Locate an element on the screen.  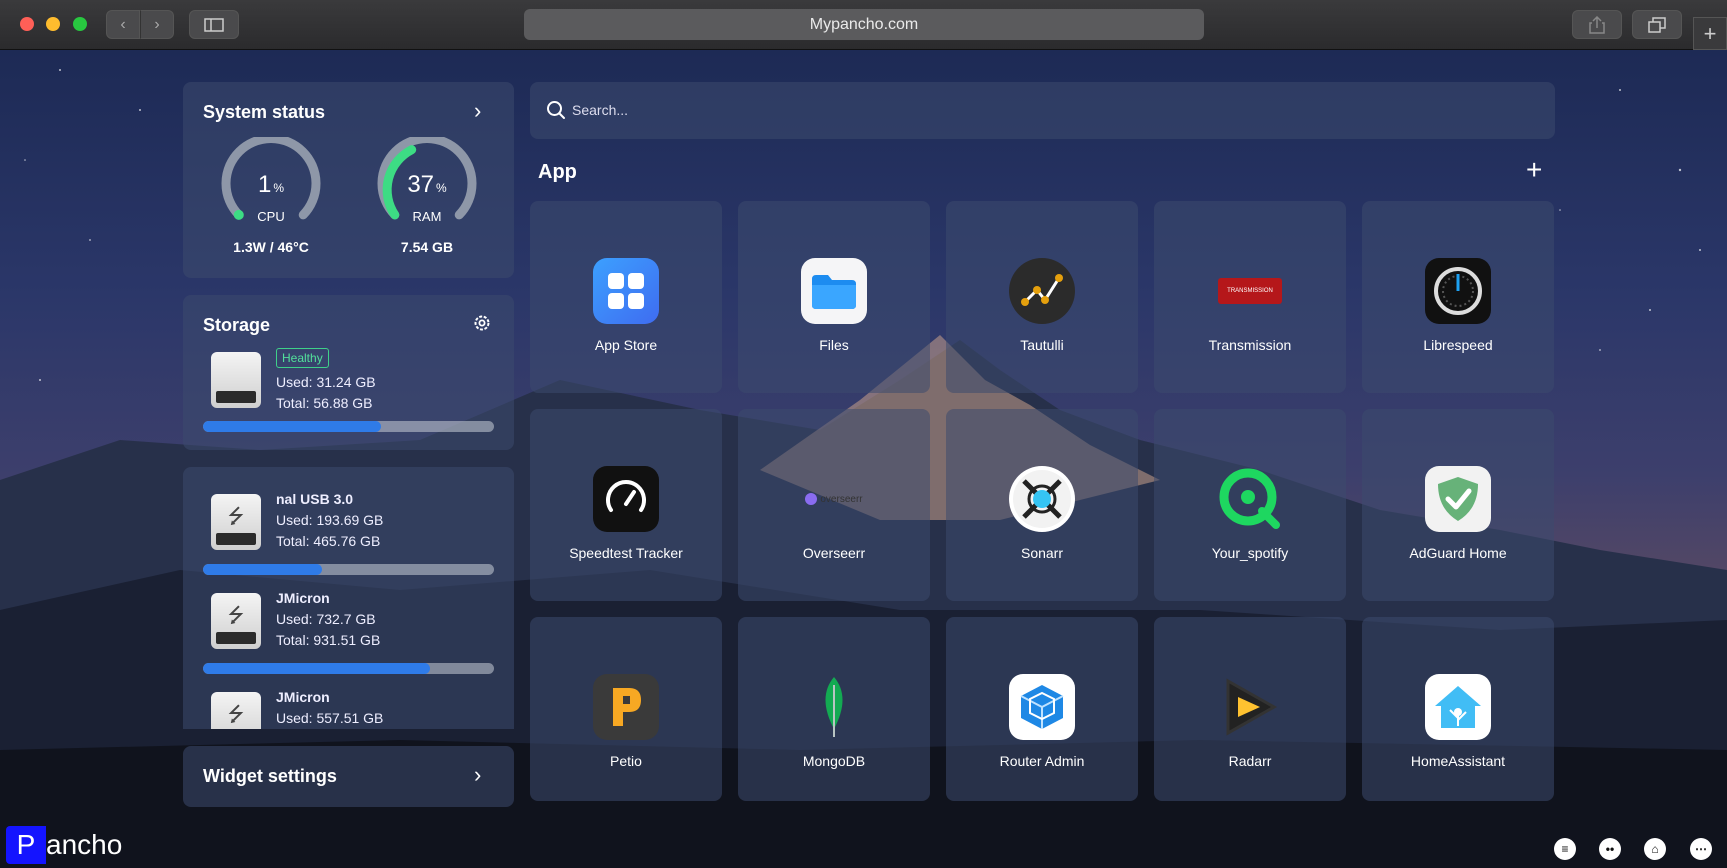
hard-drive-icon is located at coordinates (236, 380).